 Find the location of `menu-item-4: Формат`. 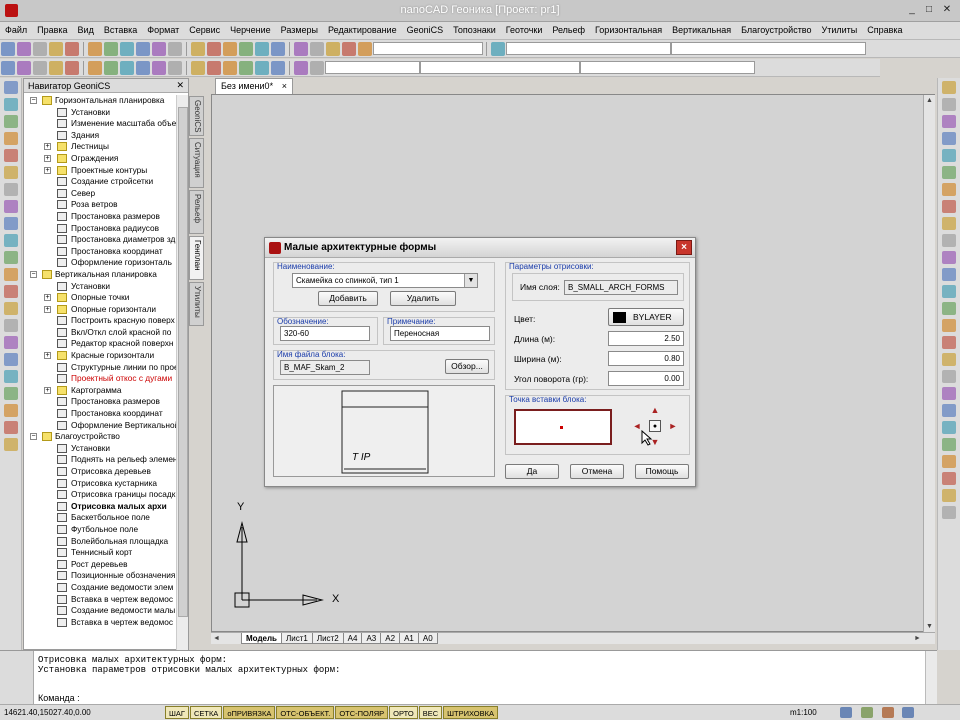

menu-item-4: Формат is located at coordinates (163, 28).